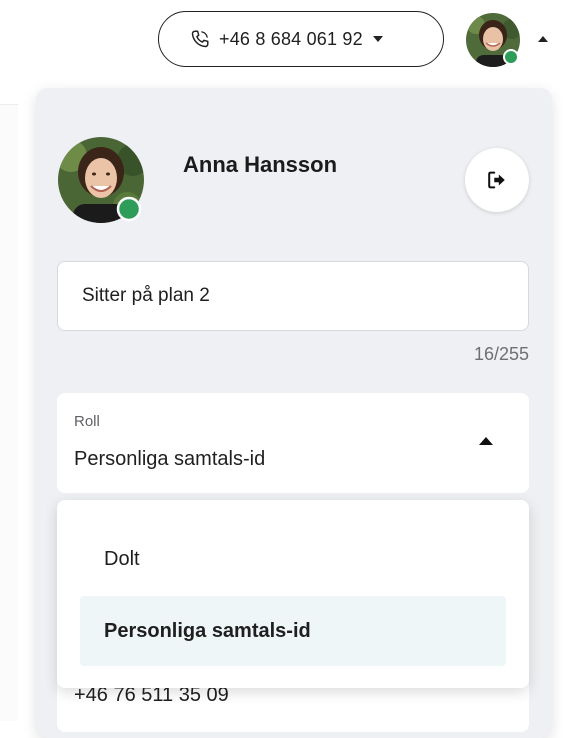 The image size is (563, 738). What do you see at coordinates (129, 209) in the screenshot?
I see `online-status-dot` at bounding box center [129, 209].